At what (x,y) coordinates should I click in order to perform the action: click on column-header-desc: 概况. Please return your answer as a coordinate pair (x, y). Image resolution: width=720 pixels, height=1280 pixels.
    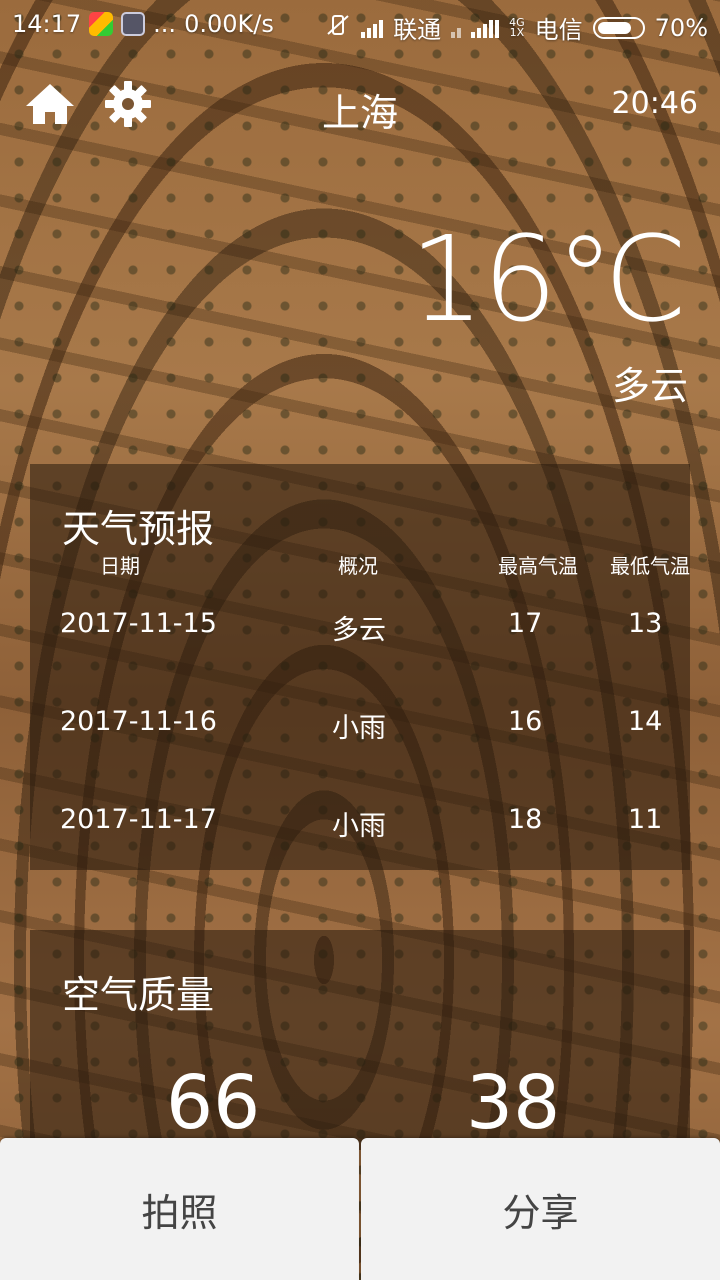
    Looking at the image, I should click on (358, 566).